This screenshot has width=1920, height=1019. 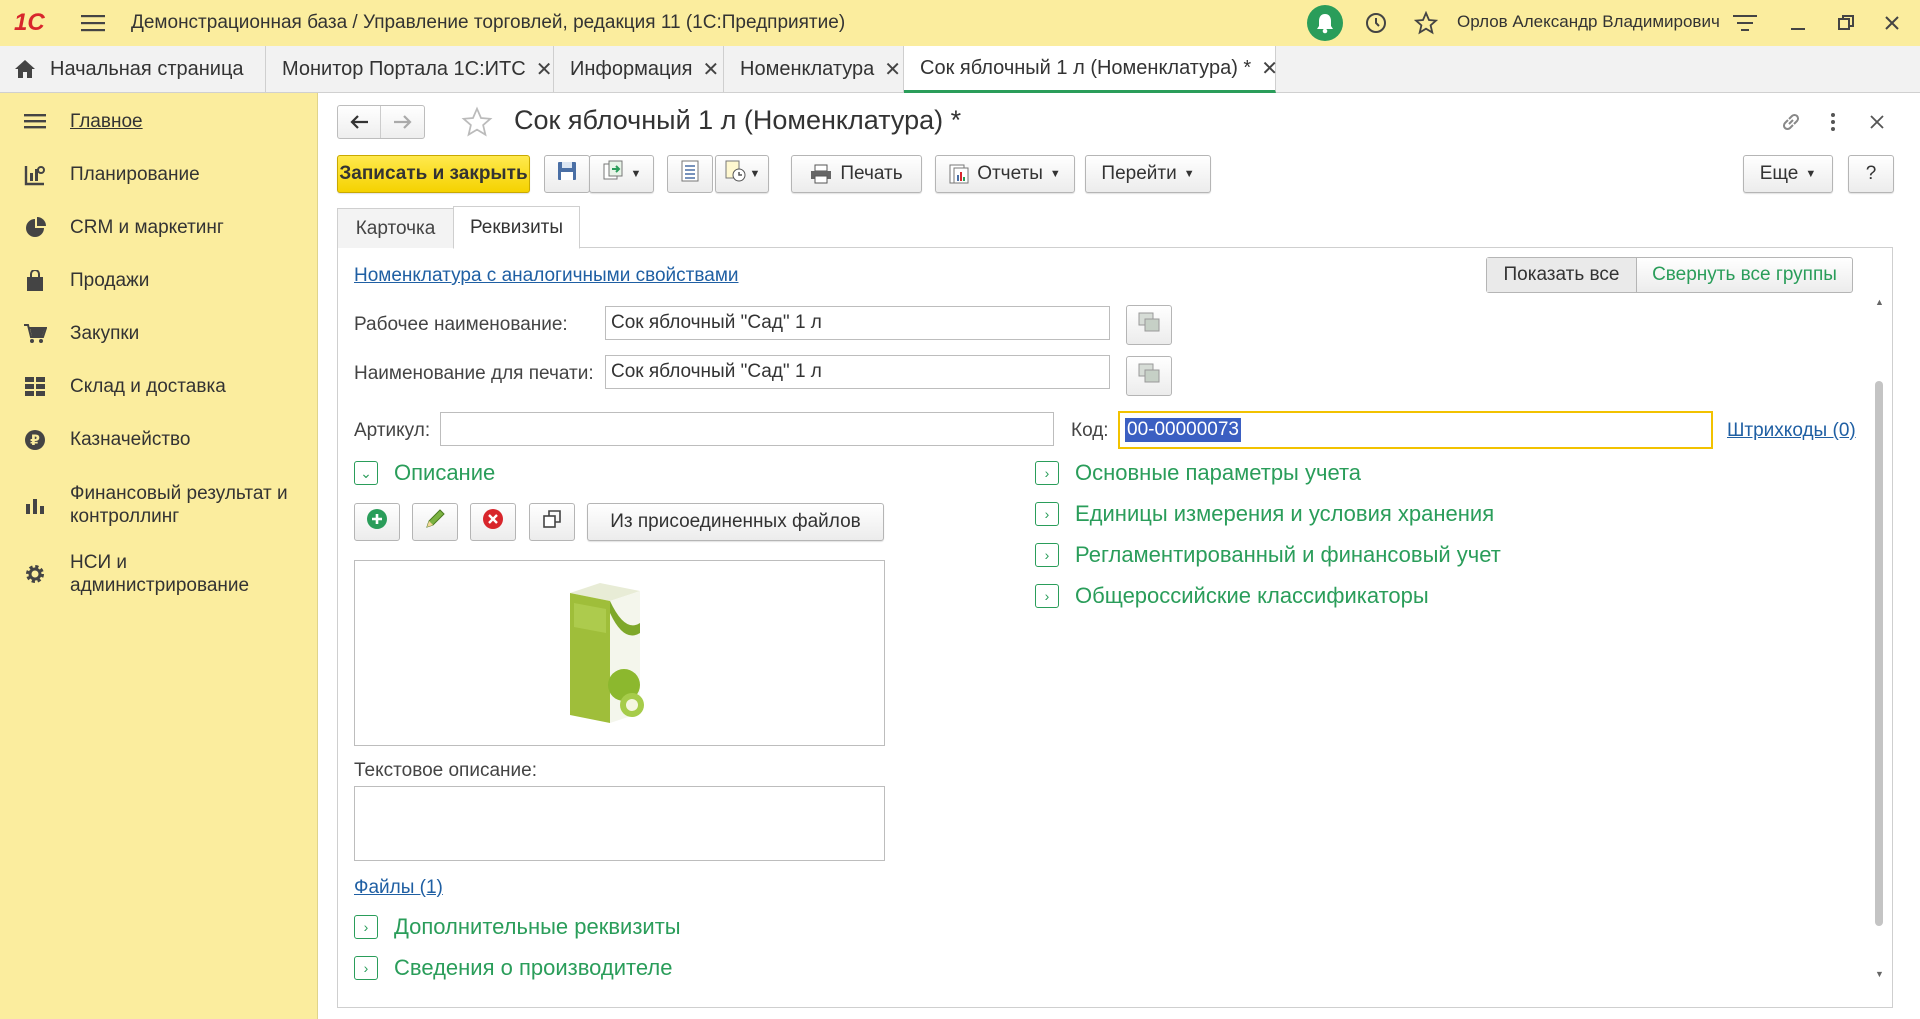 What do you see at coordinates (546, 276) in the screenshot?
I see `similar-properties-link: Номенклатура с аналогичными свойствами` at bounding box center [546, 276].